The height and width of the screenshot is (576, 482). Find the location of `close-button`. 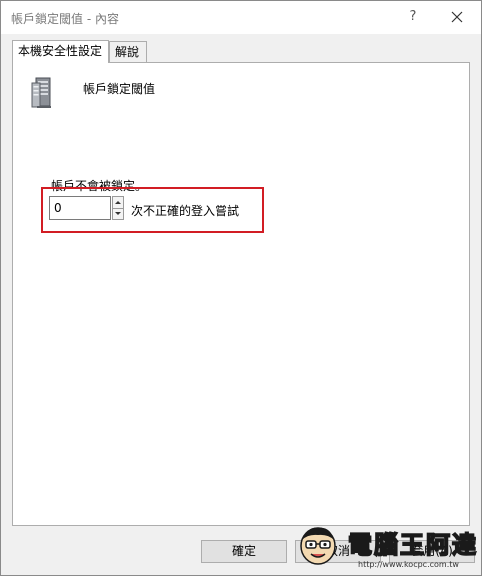

close-button is located at coordinates (457, 17).